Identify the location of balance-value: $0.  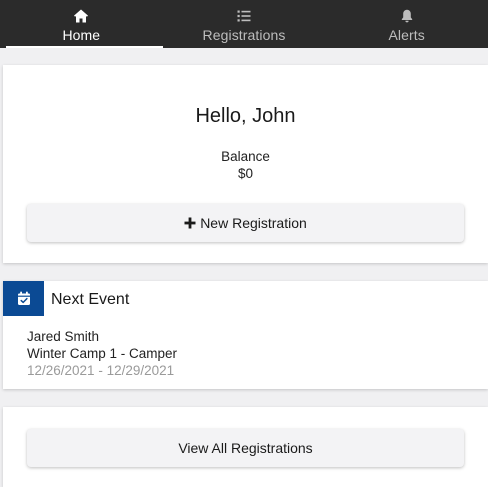
(245, 173).